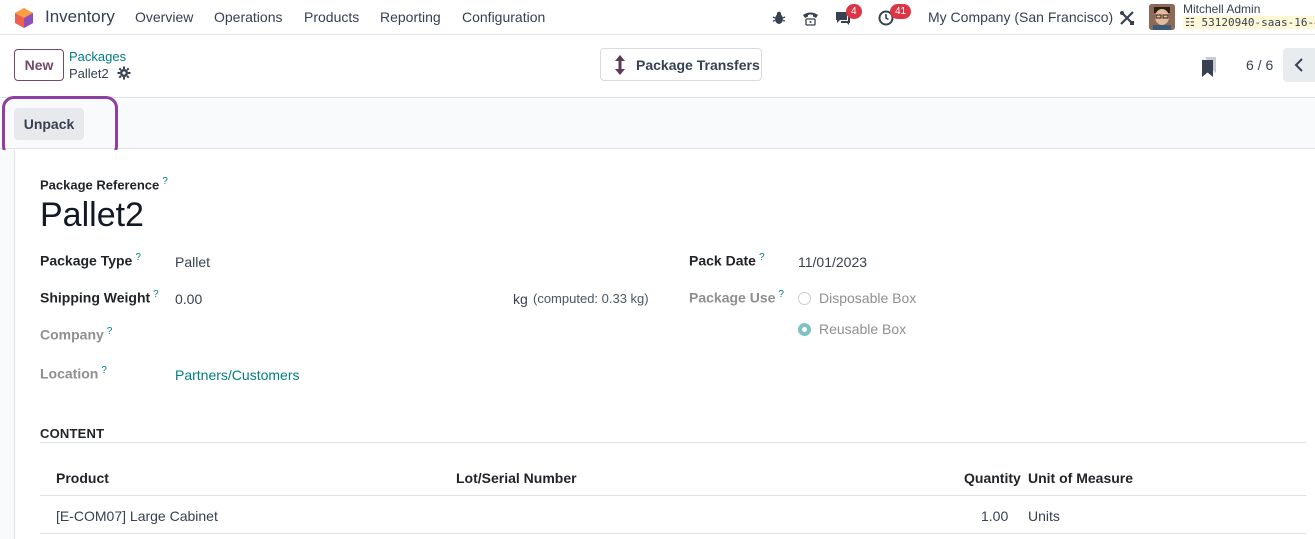  I want to click on status-bar: Unpack, so click(657, 127).